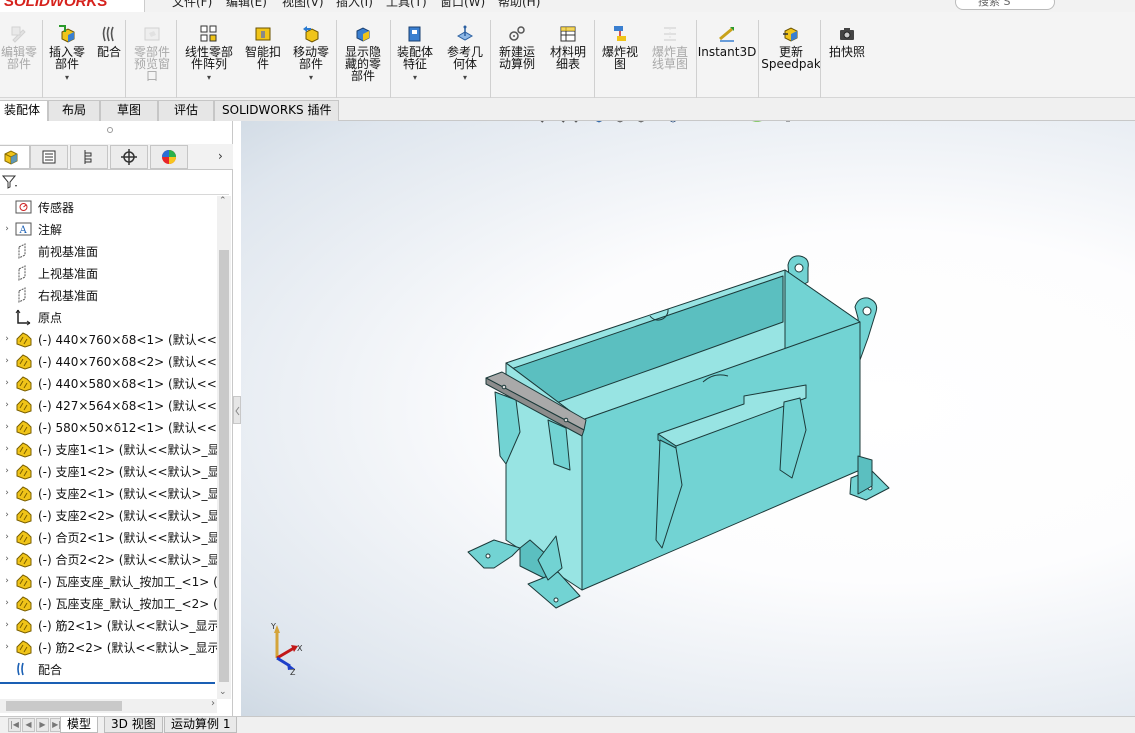 Image resolution: width=1135 pixels, height=733 pixels. I want to click on tab-3d-views: 3D 视图, so click(133, 725).